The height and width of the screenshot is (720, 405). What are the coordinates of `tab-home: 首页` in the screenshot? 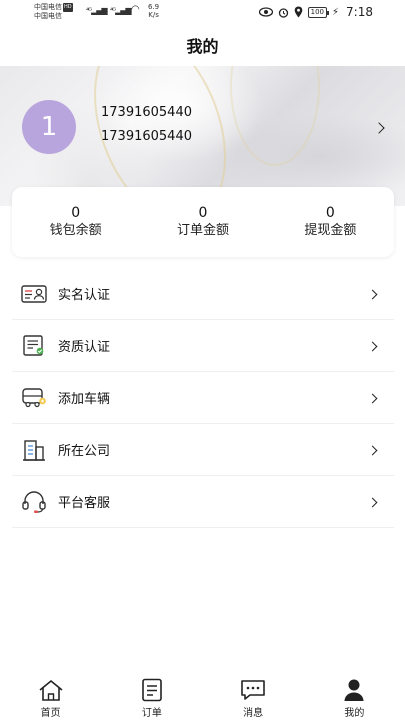 It's located at (50, 696).